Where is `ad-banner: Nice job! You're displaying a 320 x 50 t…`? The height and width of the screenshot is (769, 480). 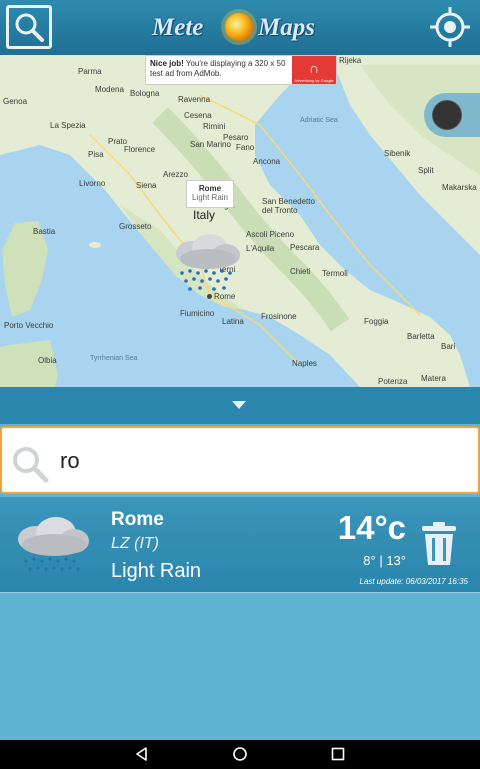
ad-banner: Nice job! You're displaying a 320 x 50 t… is located at coordinates (241, 70).